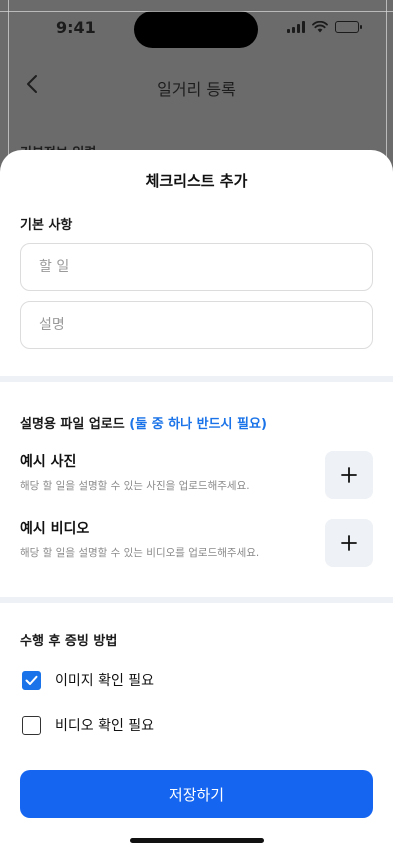  I want to click on example-video-desc: 해당 할 일을 설명할 수 있는 비디오를 업로드해주세요., so click(140, 553).